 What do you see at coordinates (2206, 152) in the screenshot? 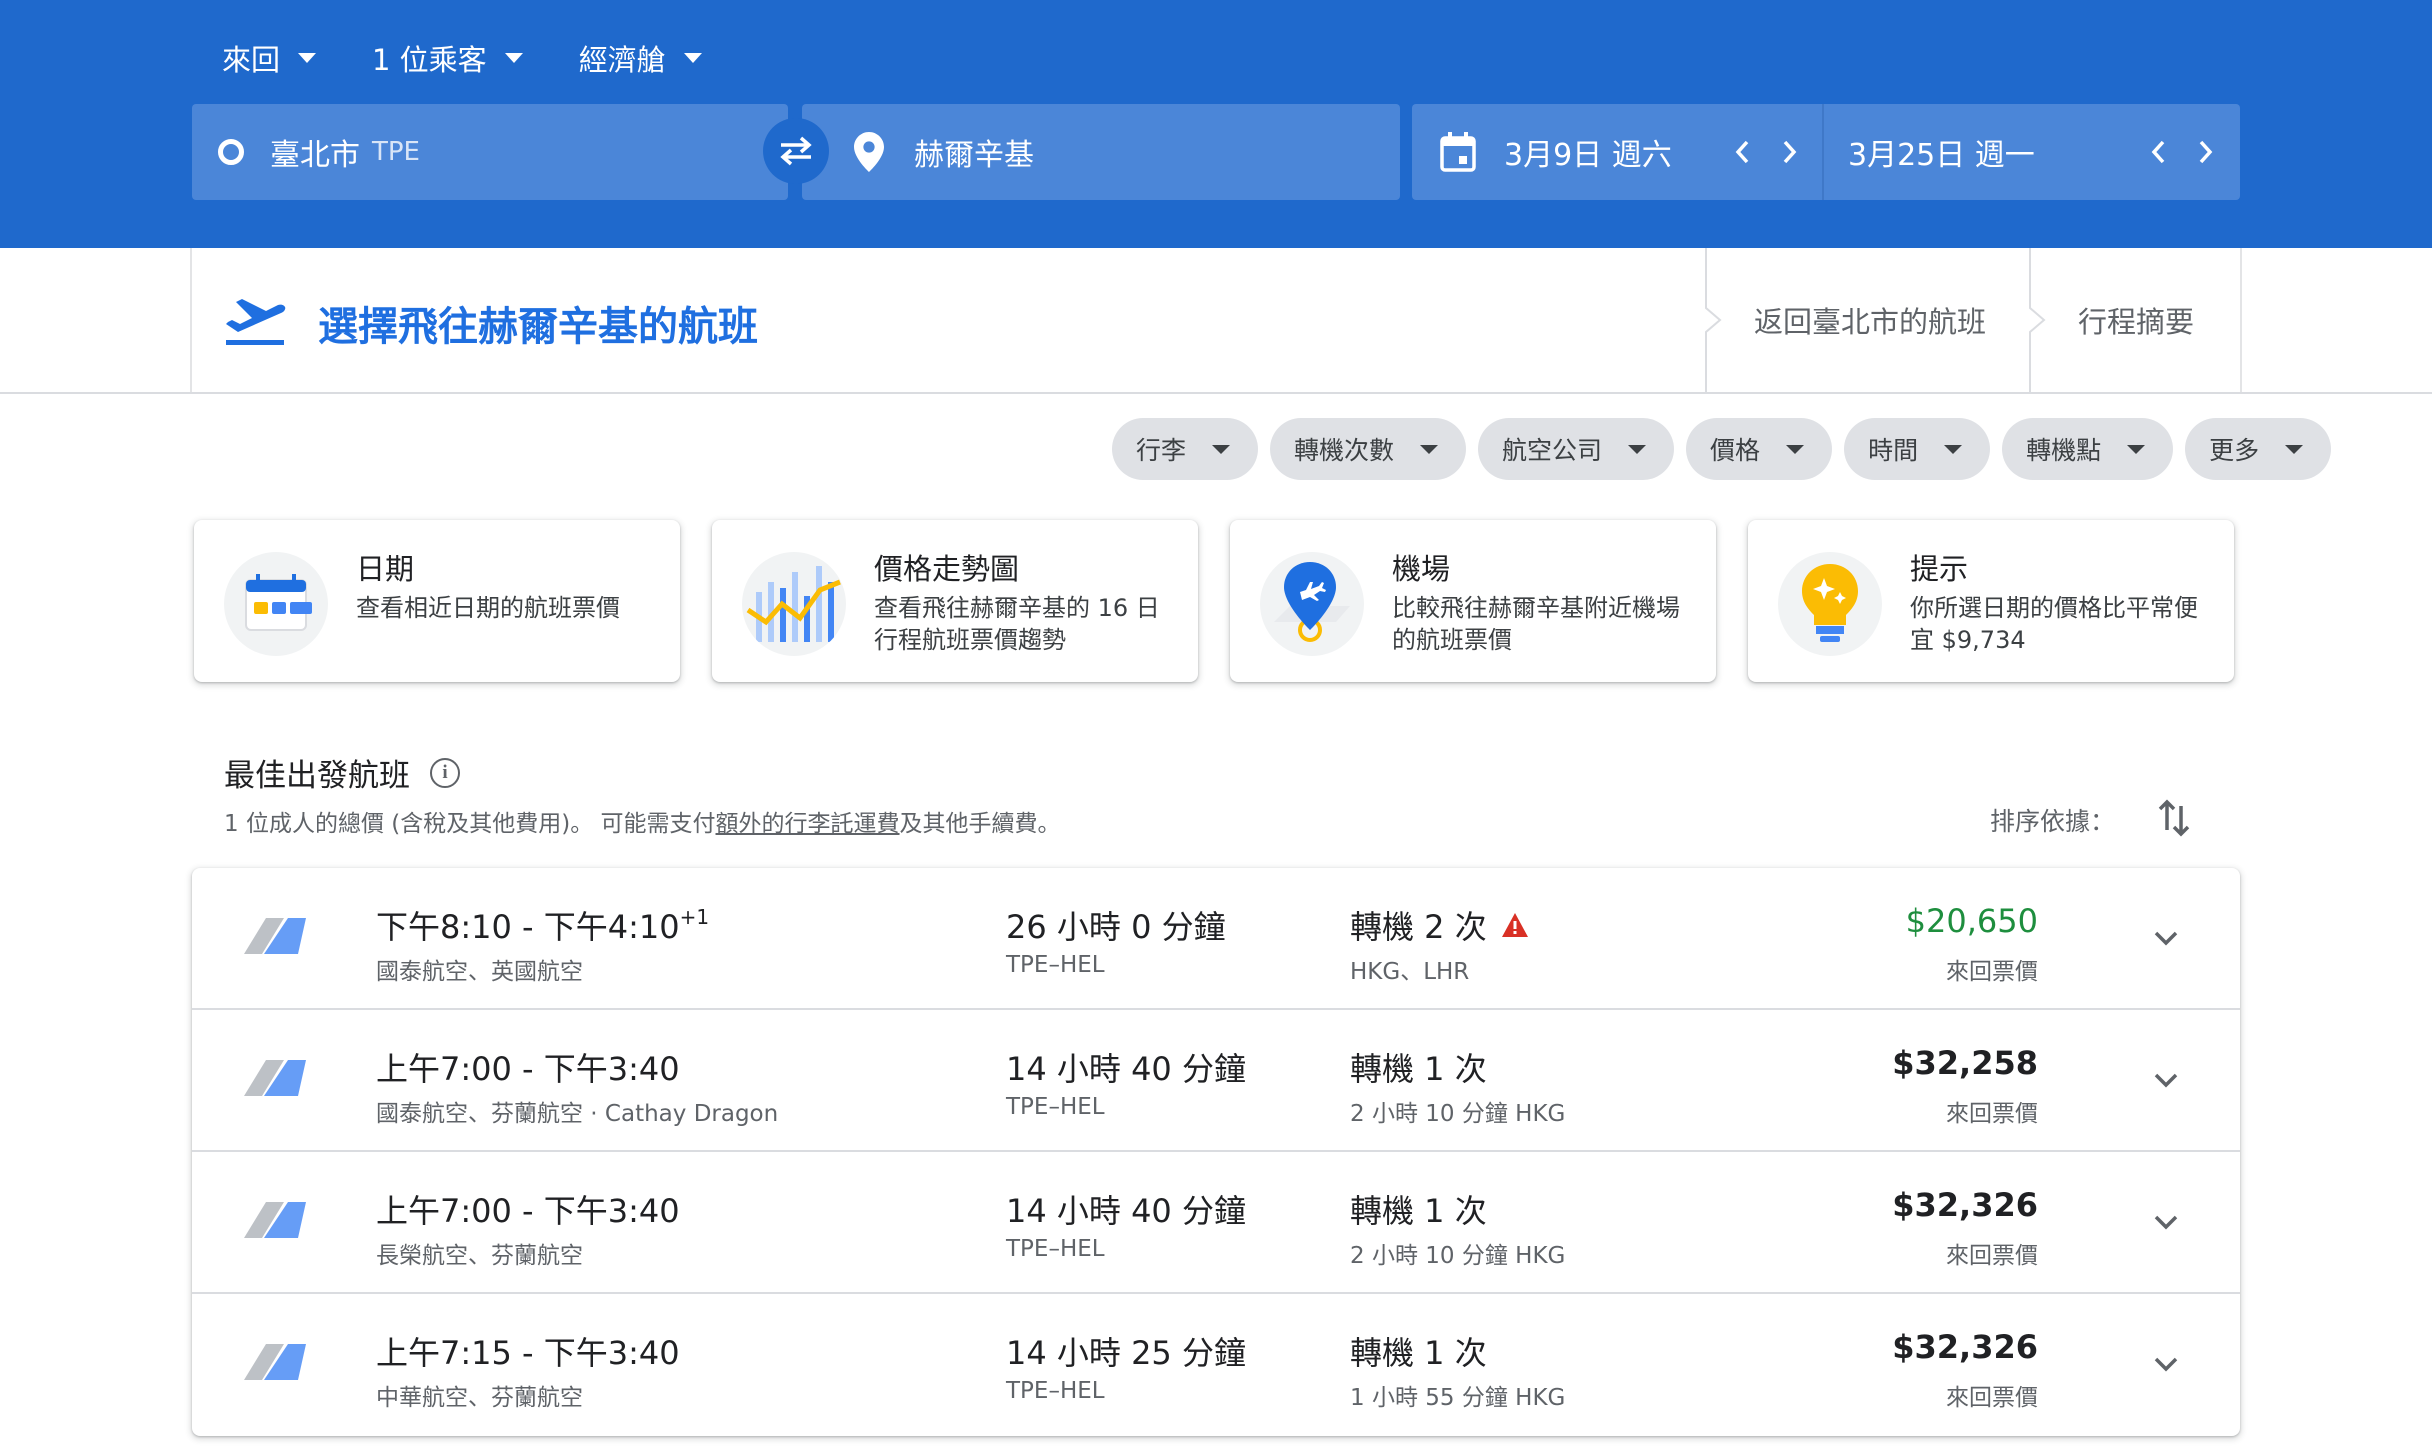
I see `return-next-button` at bounding box center [2206, 152].